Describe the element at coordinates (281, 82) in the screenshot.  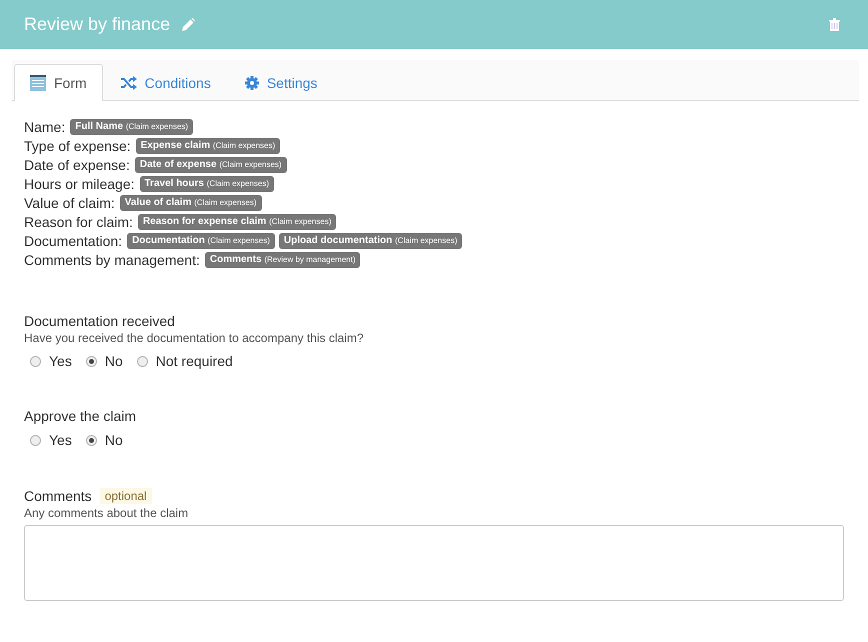
I see `tab: Settings` at that location.